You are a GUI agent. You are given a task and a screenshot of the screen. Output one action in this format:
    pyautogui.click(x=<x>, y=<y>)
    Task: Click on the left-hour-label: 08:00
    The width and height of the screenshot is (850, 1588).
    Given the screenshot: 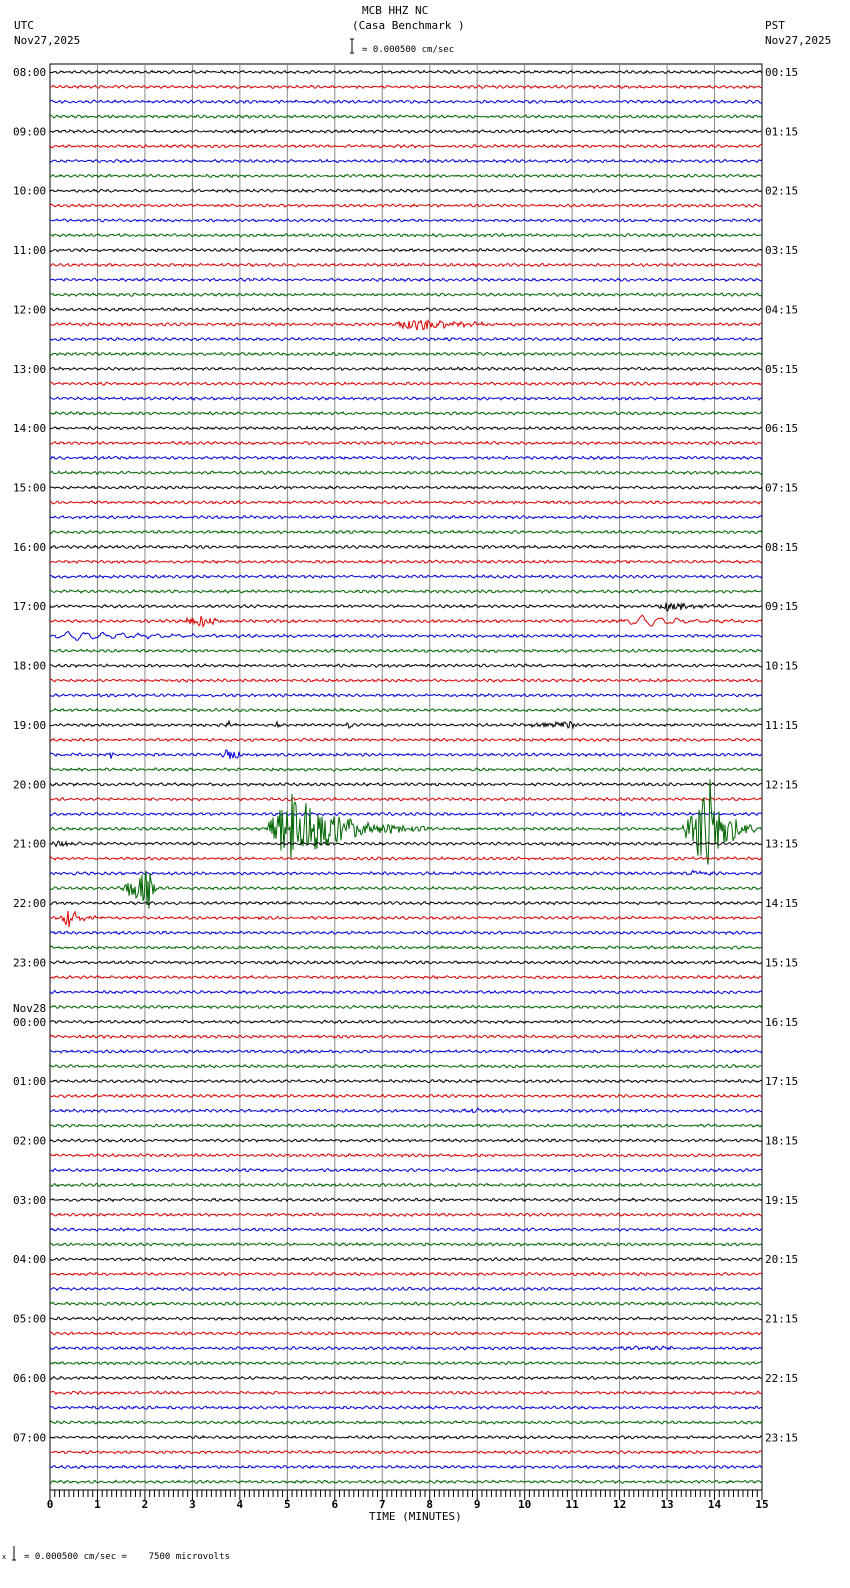 What is the action you would take?
    pyautogui.click(x=29, y=72)
    